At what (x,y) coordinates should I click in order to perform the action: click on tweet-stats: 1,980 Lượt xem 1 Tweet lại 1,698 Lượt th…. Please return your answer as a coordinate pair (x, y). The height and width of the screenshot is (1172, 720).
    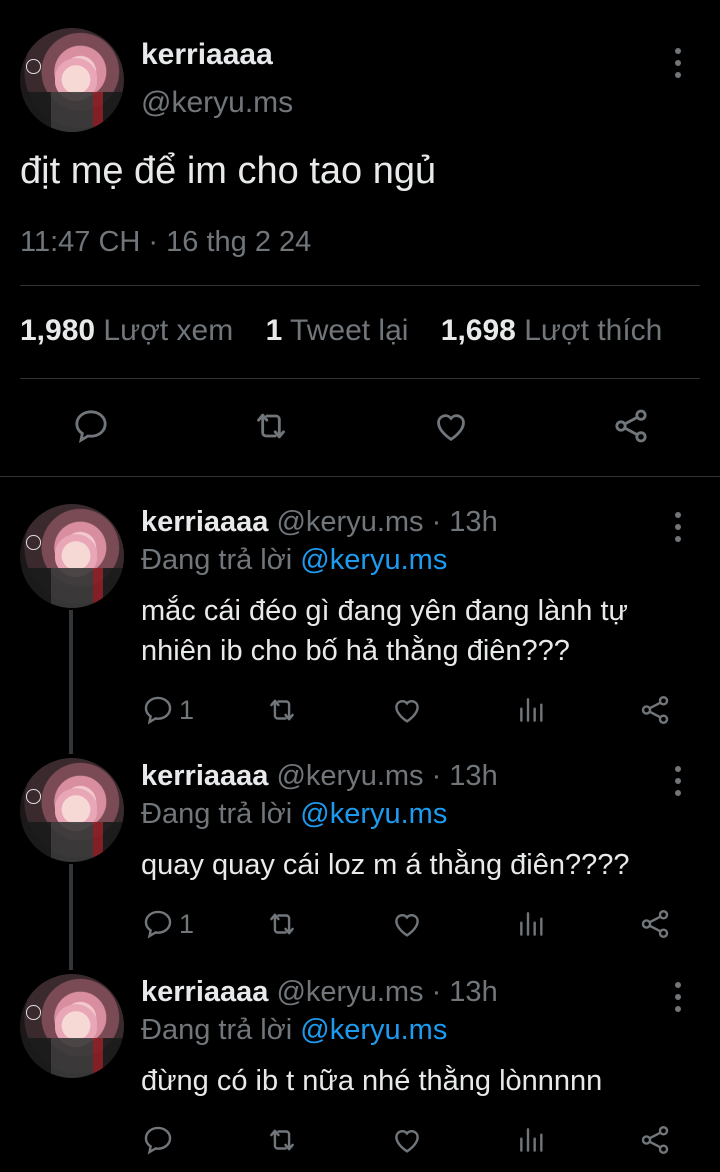
    Looking at the image, I should click on (341, 331).